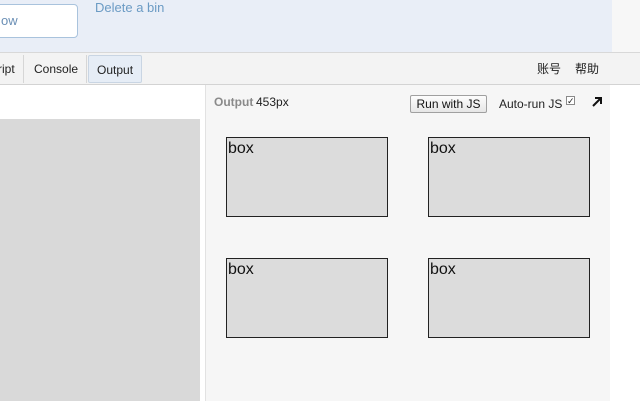 The width and height of the screenshot is (640, 401). I want to click on panel-toolbar: ript Console Output 账号 帮助, so click(320, 68).